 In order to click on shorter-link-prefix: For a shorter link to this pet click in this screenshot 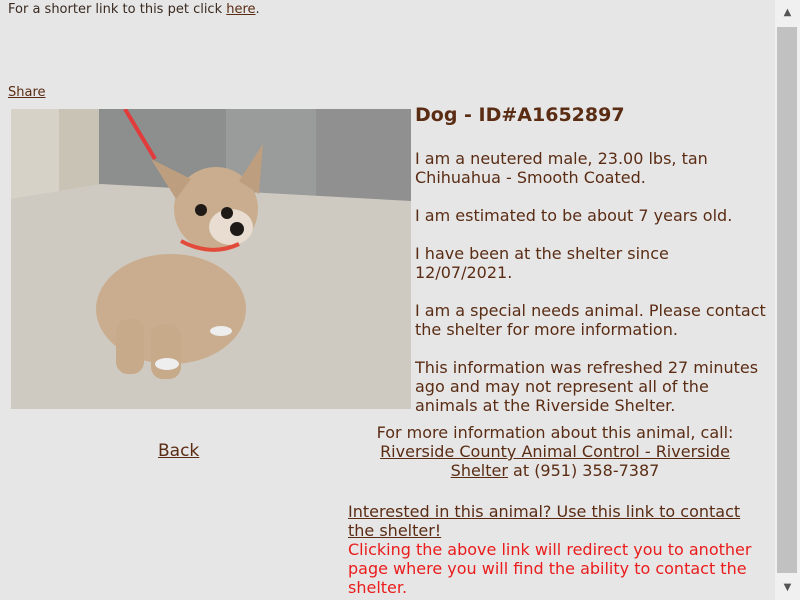, I will do `click(117, 9)`.